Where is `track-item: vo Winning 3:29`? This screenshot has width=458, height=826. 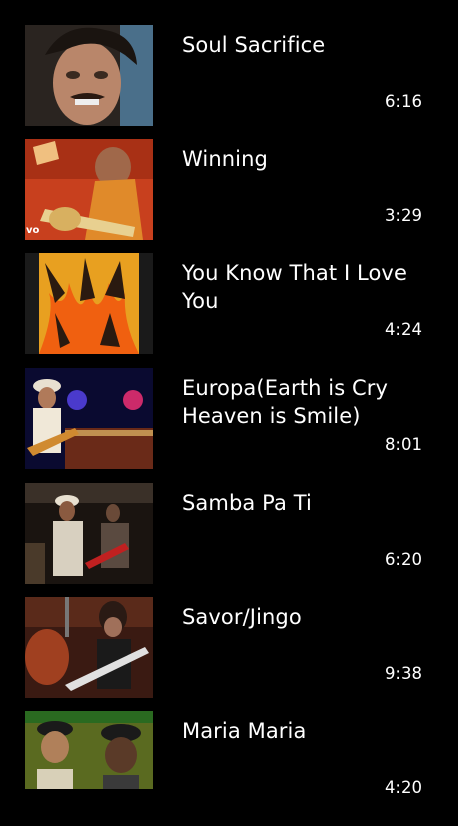 track-item: vo Winning 3:29 is located at coordinates (229, 196).